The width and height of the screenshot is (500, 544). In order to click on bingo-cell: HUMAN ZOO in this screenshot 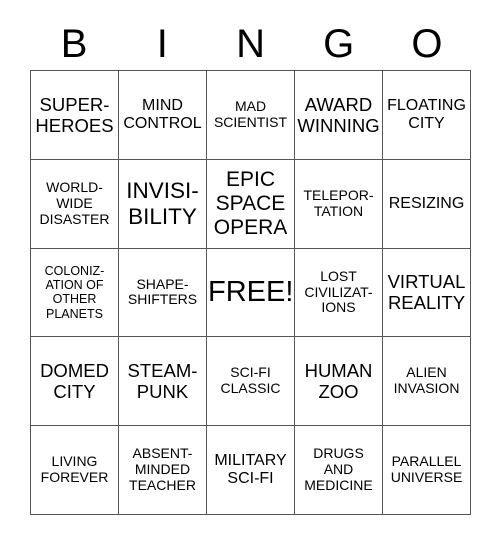, I will do `click(339, 382)`.